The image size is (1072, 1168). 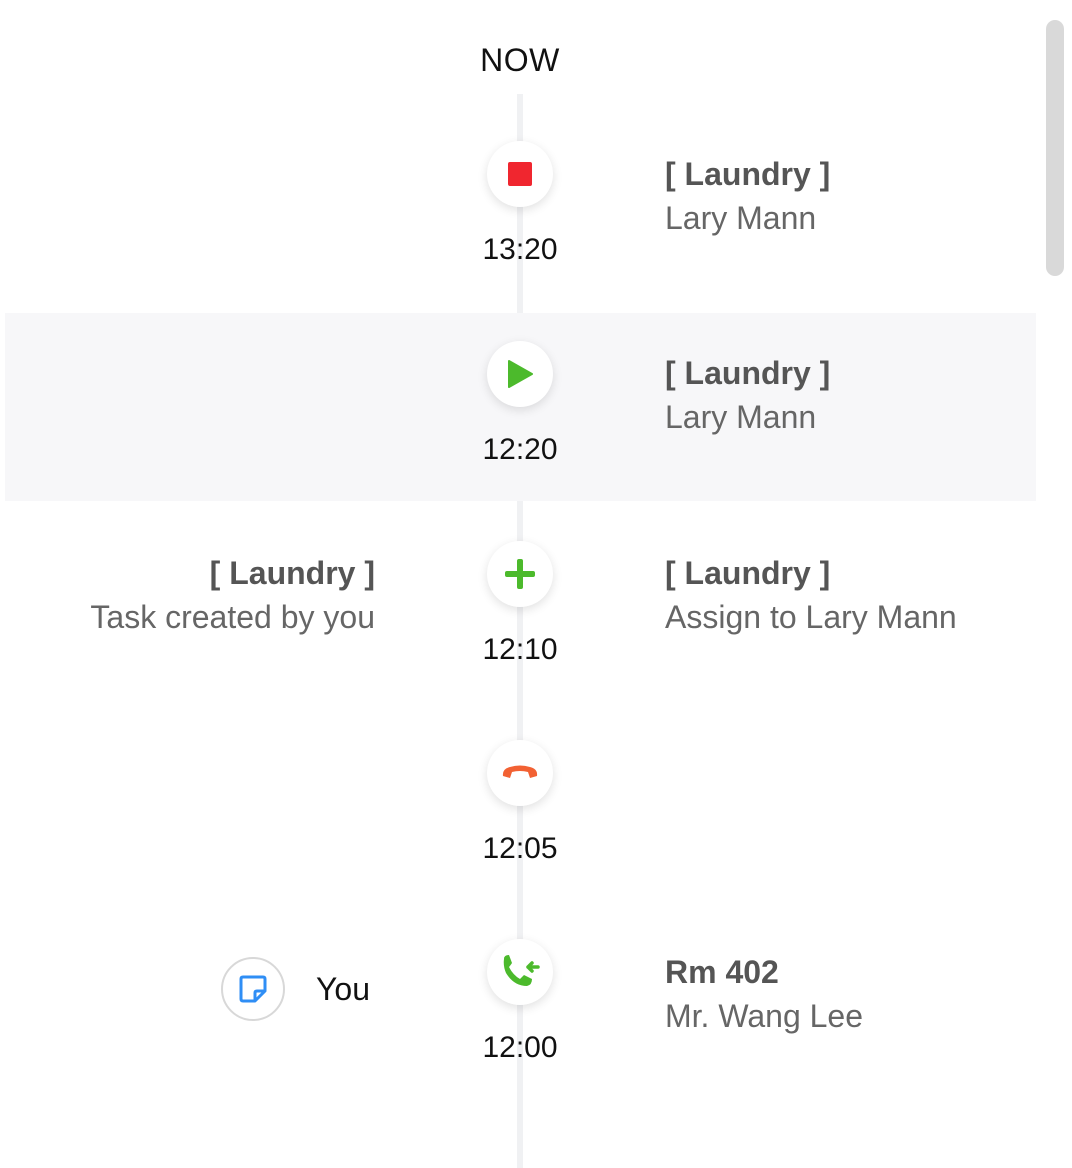 I want to click on stop-status-node, so click(x=520, y=174).